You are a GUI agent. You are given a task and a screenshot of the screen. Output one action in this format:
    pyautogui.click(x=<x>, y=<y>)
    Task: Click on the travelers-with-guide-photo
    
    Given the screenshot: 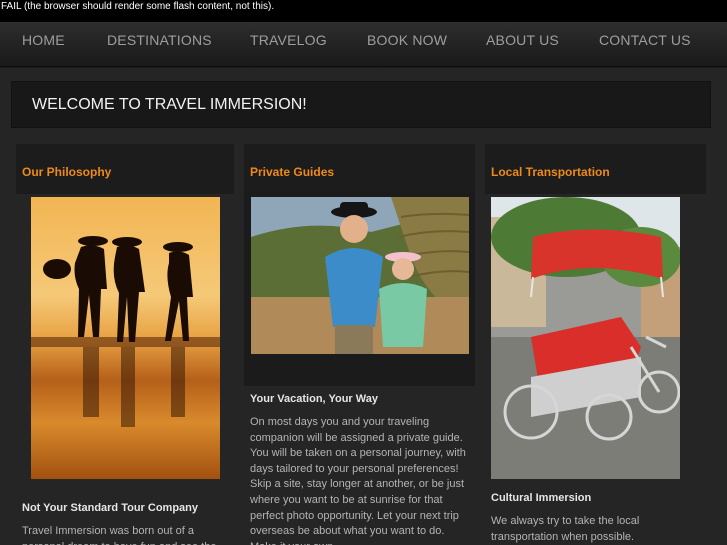 What is the action you would take?
    pyautogui.click(x=360, y=275)
    